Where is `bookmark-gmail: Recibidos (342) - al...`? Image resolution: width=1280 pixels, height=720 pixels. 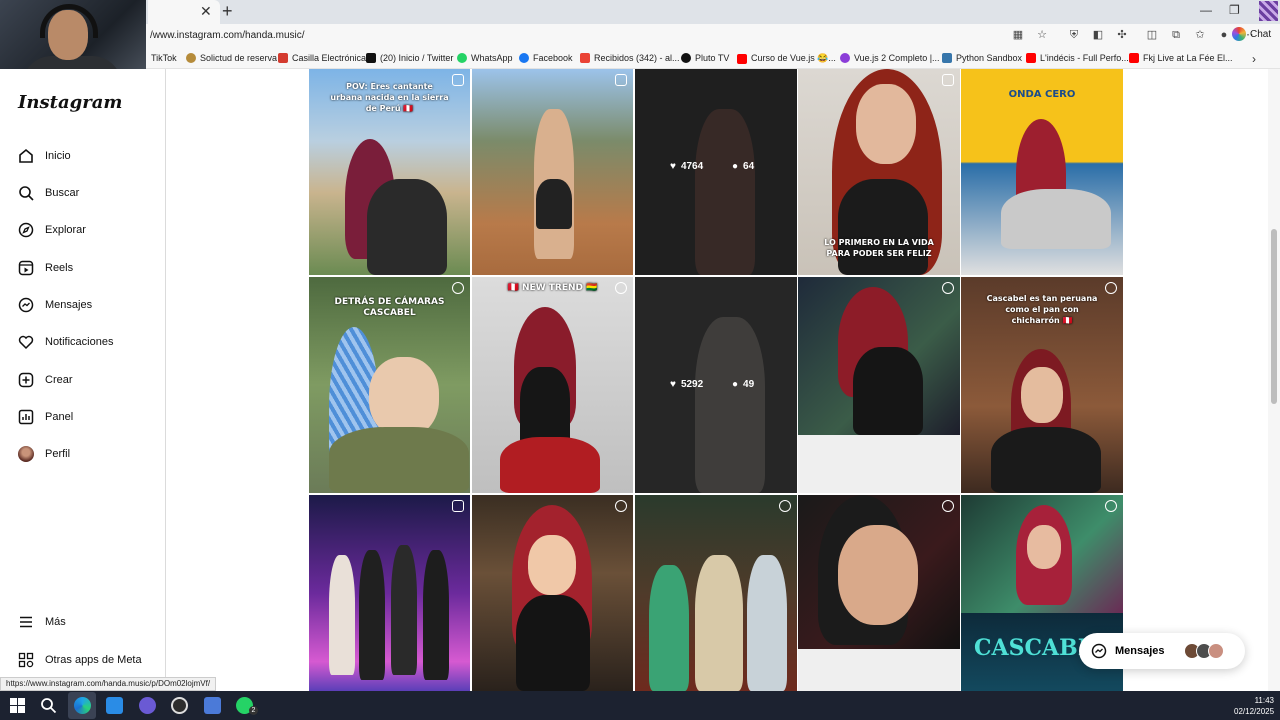
bookmark-gmail: Recibidos (342) - al... is located at coordinates (630, 58).